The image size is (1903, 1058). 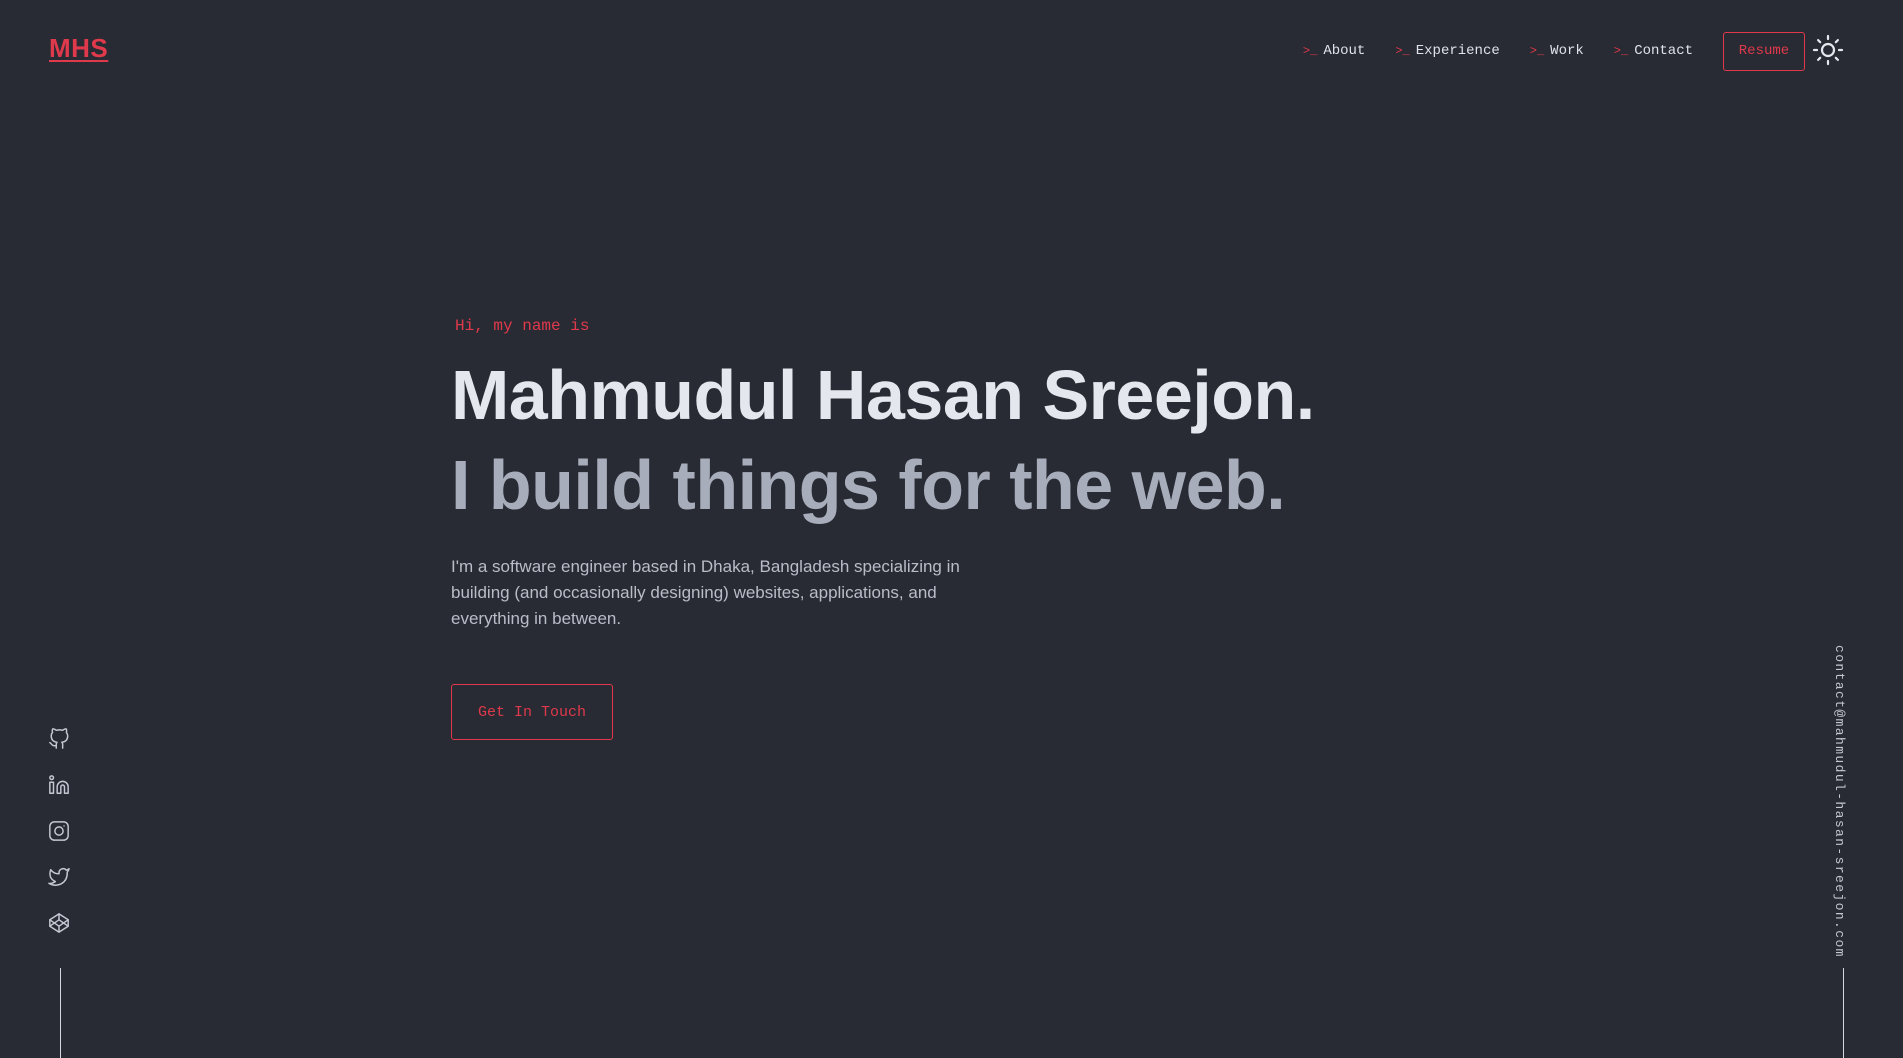 I want to click on nav-item-work: >_ Work, so click(x=1557, y=51).